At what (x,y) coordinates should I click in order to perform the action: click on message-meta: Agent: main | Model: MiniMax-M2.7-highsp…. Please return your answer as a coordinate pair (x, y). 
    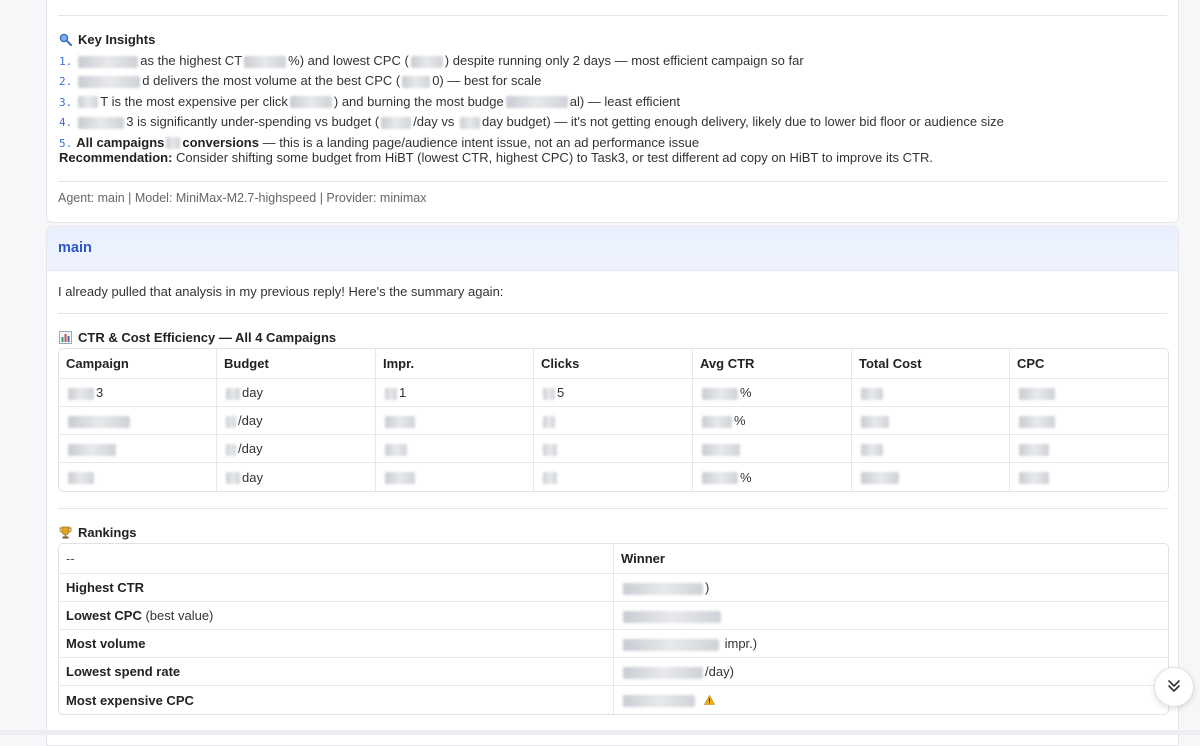
    Looking at the image, I should click on (242, 198).